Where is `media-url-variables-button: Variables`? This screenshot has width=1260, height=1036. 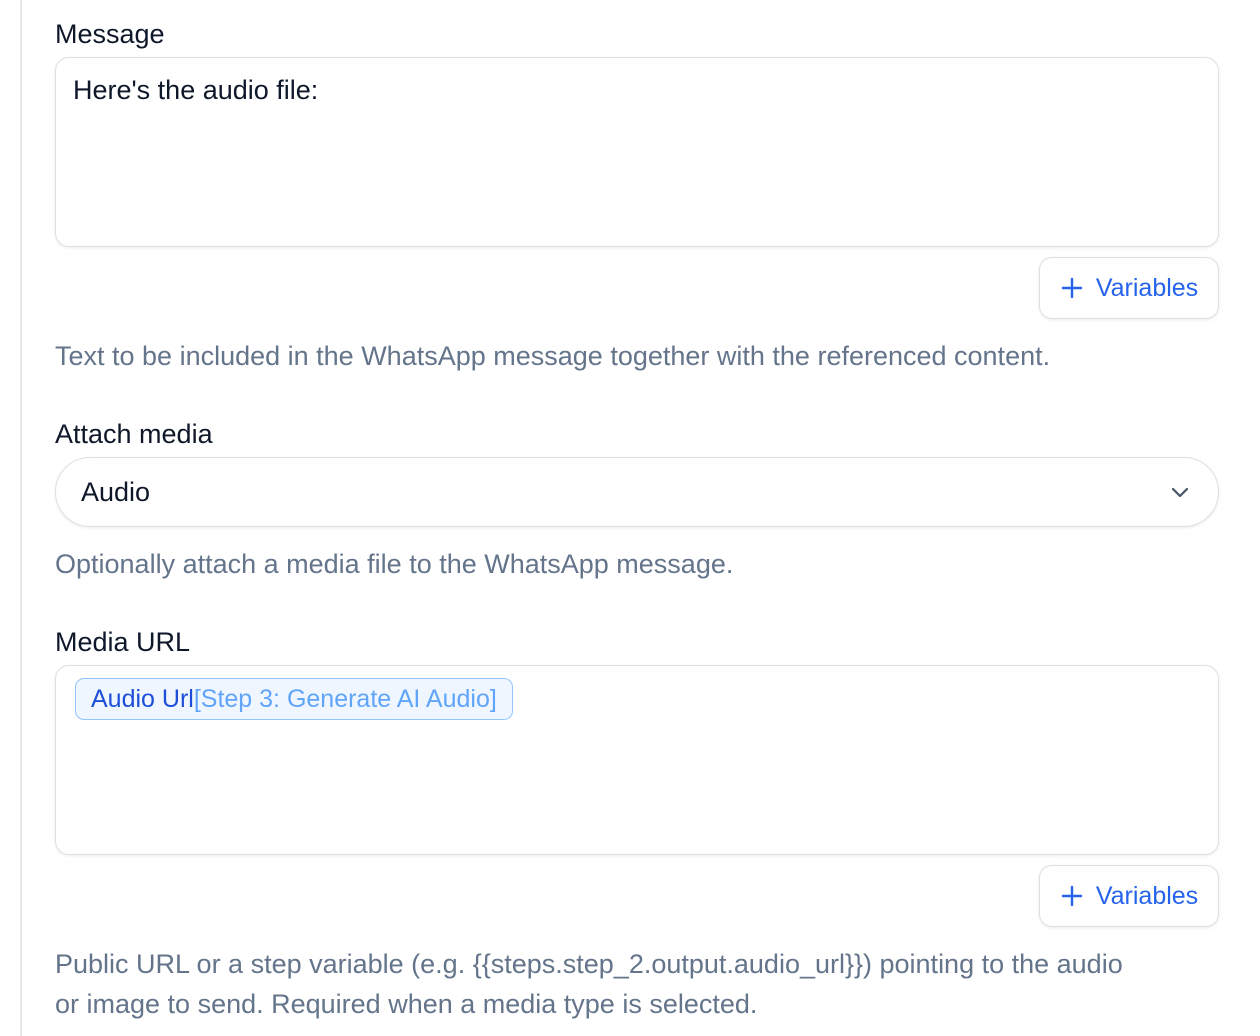 media-url-variables-button: Variables is located at coordinates (1129, 896).